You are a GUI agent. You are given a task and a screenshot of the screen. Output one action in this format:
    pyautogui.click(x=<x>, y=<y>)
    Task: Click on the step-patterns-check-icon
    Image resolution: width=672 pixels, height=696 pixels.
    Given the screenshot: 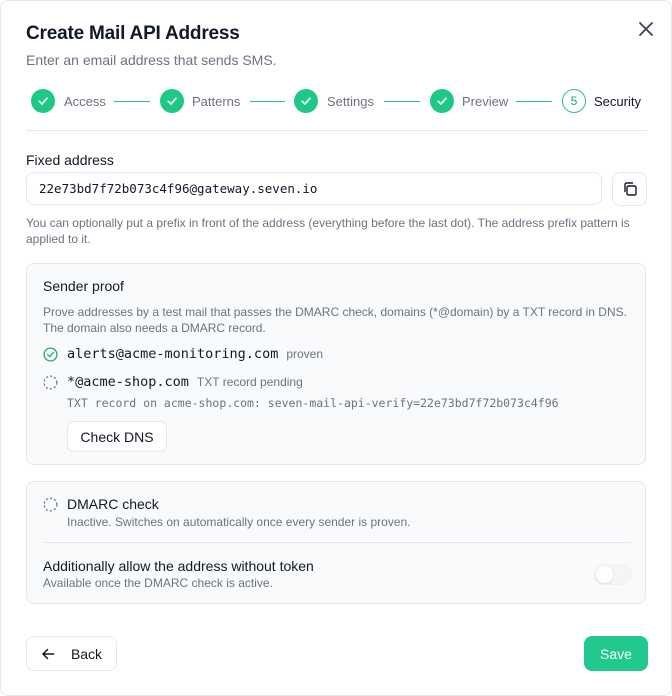 What is the action you would take?
    pyautogui.click(x=172, y=101)
    